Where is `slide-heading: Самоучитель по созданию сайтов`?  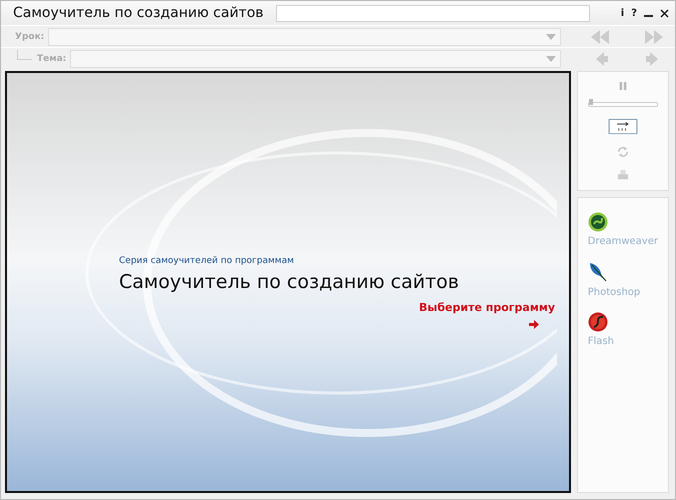
slide-heading: Самоучитель по созданию сайтов is located at coordinates (289, 281).